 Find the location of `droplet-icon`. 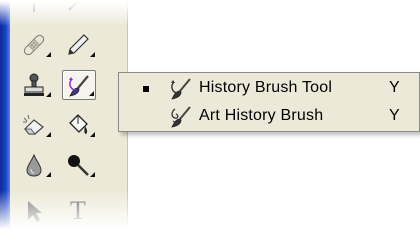

droplet-icon is located at coordinates (34, 165).